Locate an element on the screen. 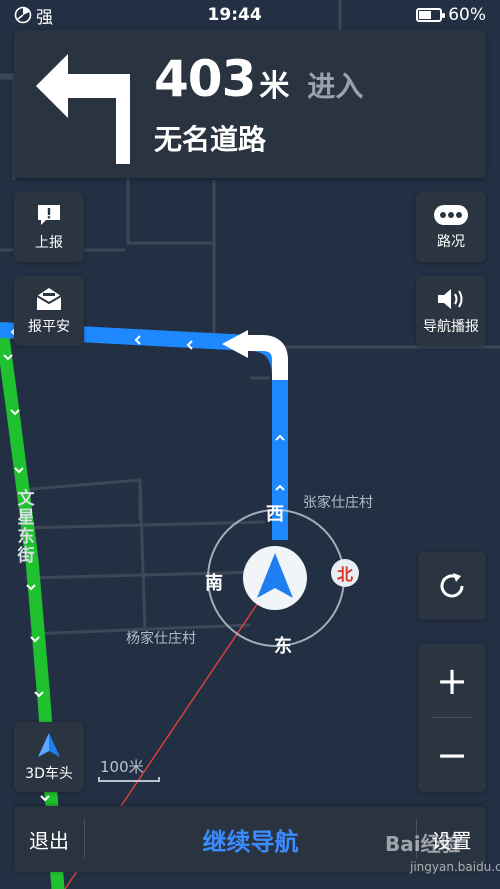  battery-icon is located at coordinates (431, 15).